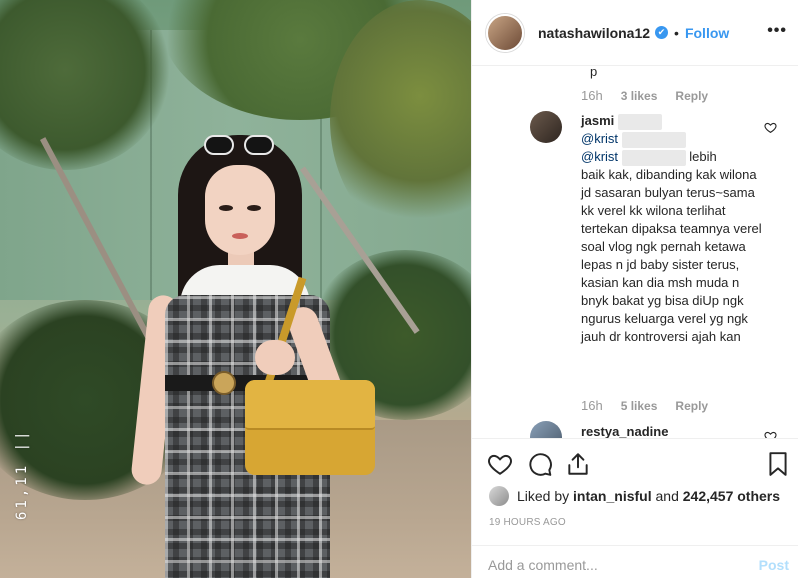 The image size is (798, 578). I want to click on photo-overlay-text: 61,11 ||, so click(22, 474).